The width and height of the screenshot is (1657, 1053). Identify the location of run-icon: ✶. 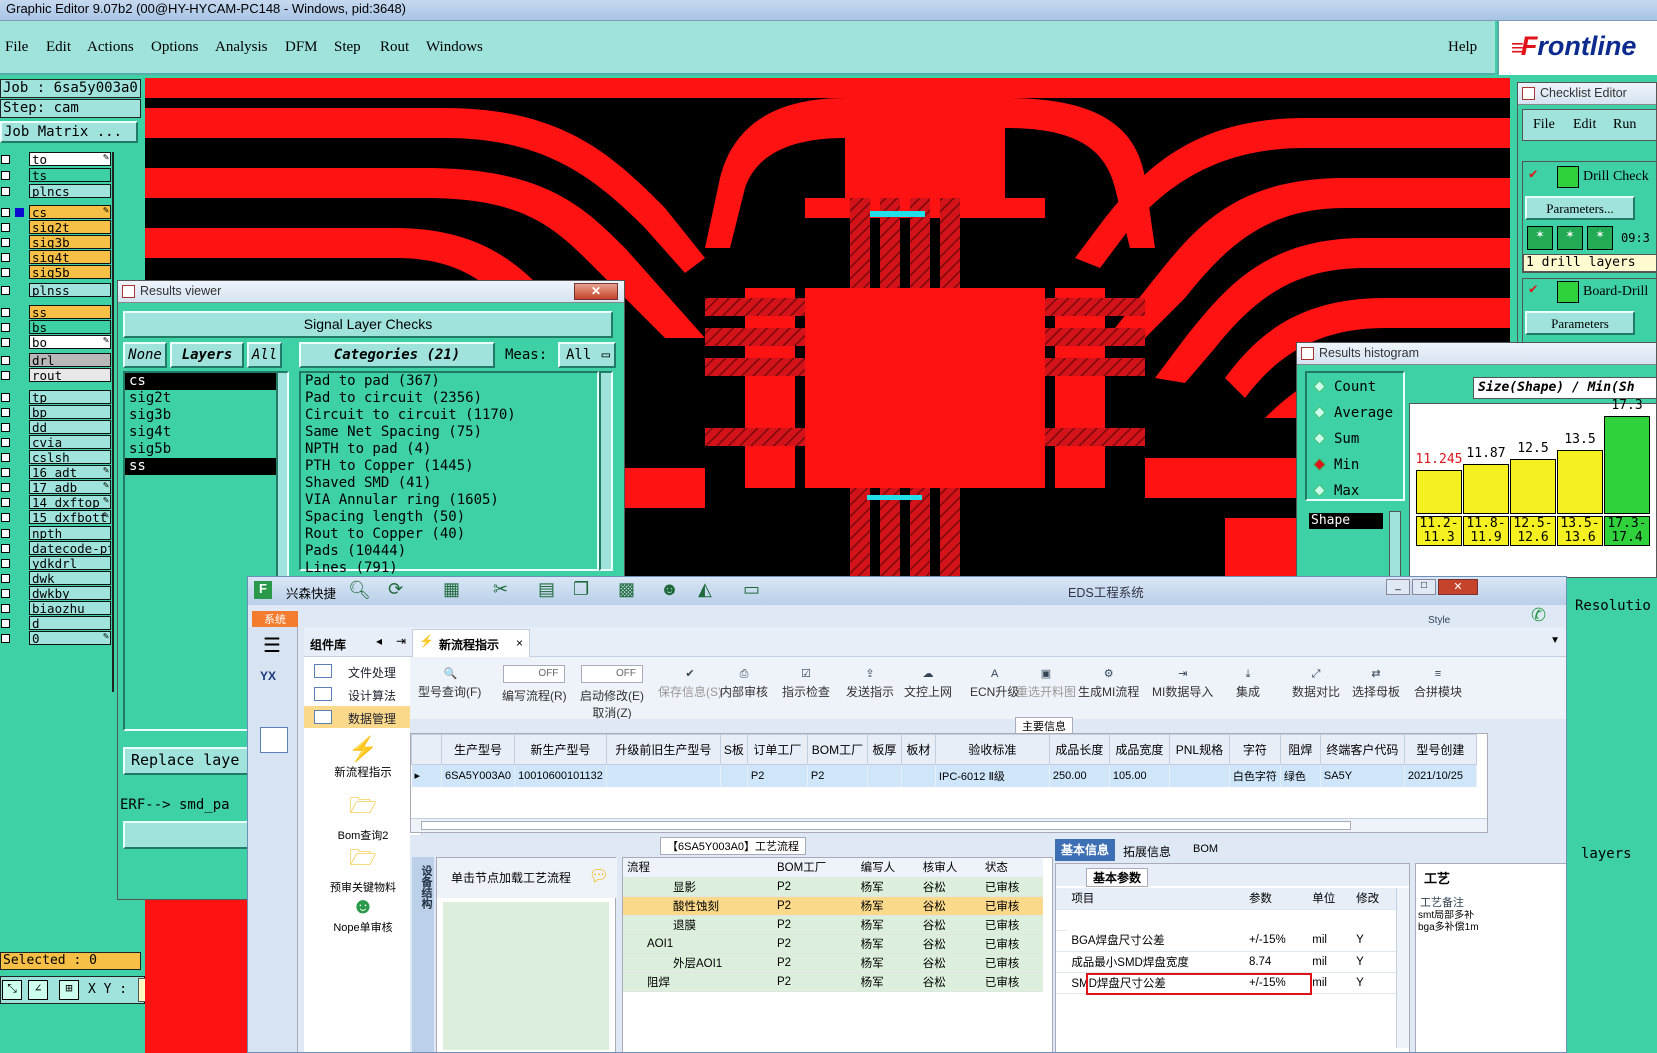
(1540, 238).